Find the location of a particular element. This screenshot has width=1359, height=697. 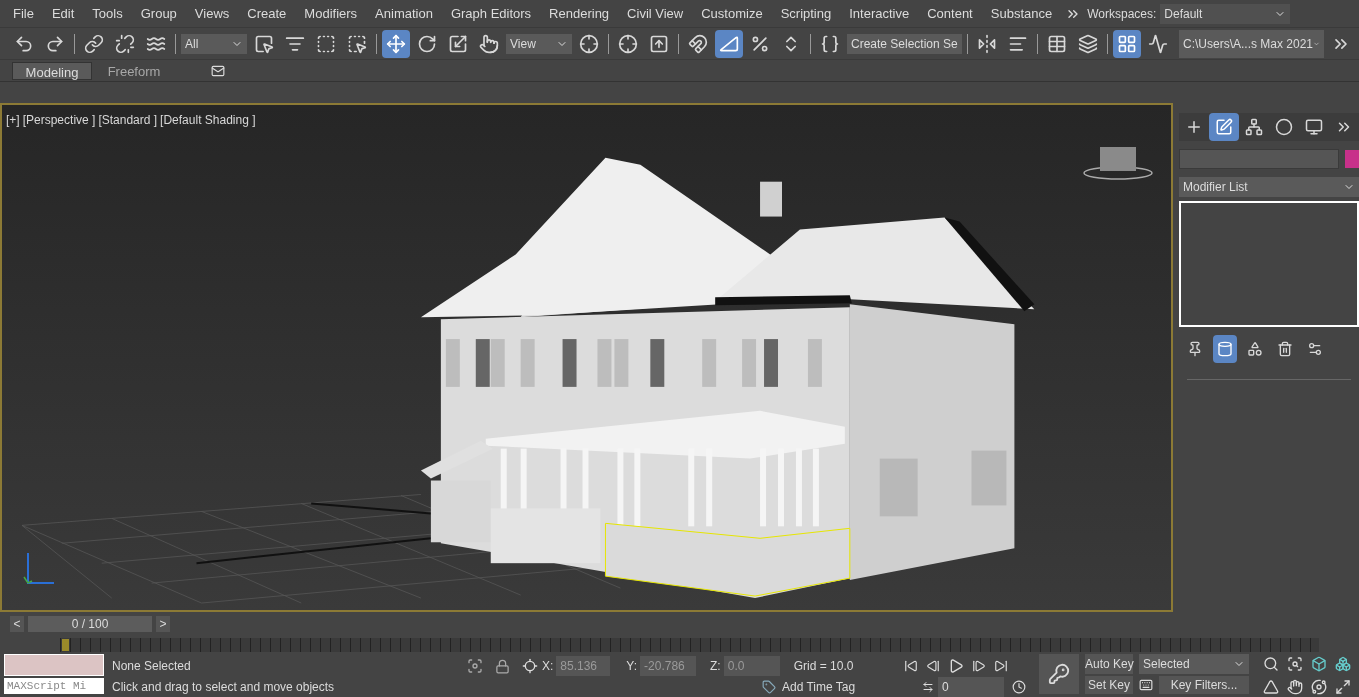

ribbon-options-icon is located at coordinates (218, 70).